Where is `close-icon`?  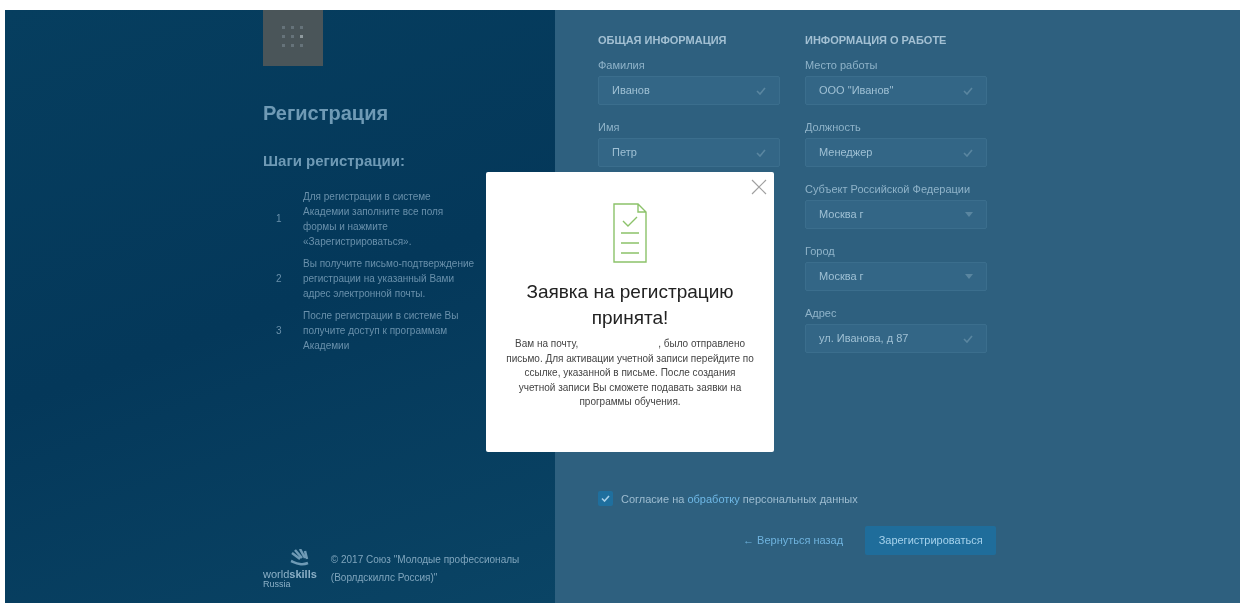 close-icon is located at coordinates (759, 187).